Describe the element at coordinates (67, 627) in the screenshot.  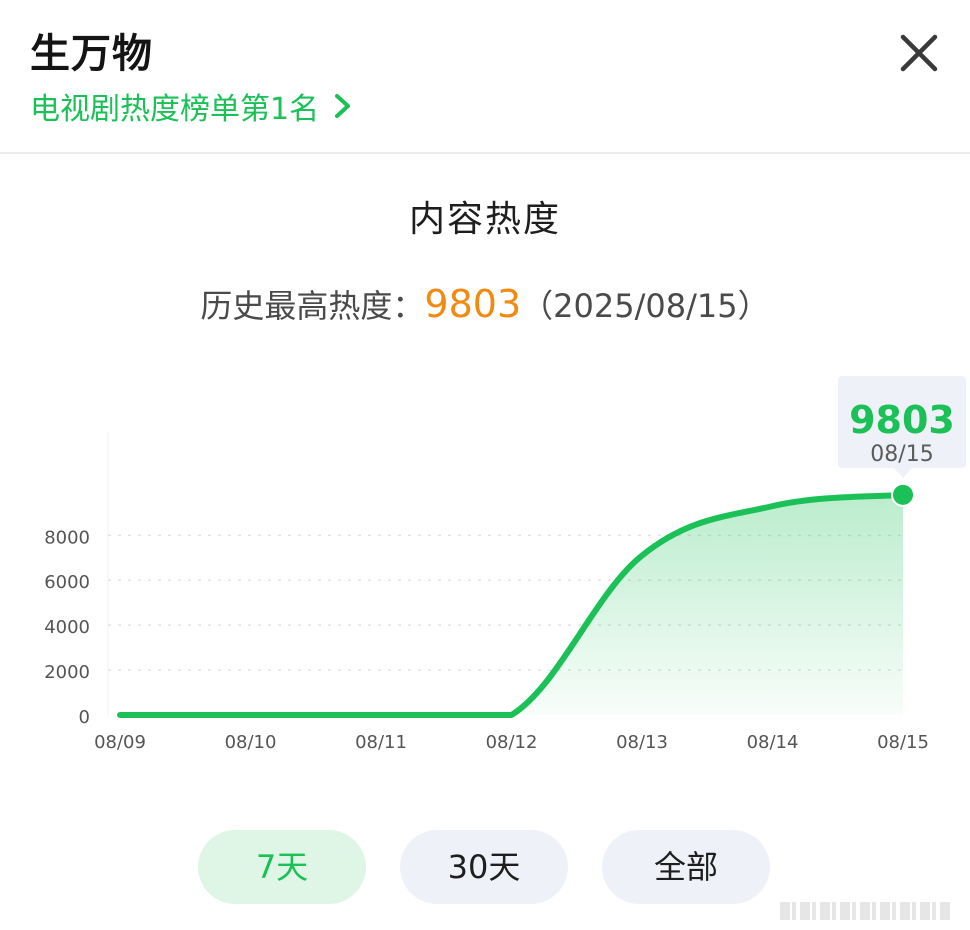
I see `y-tick-label: 4000` at that location.